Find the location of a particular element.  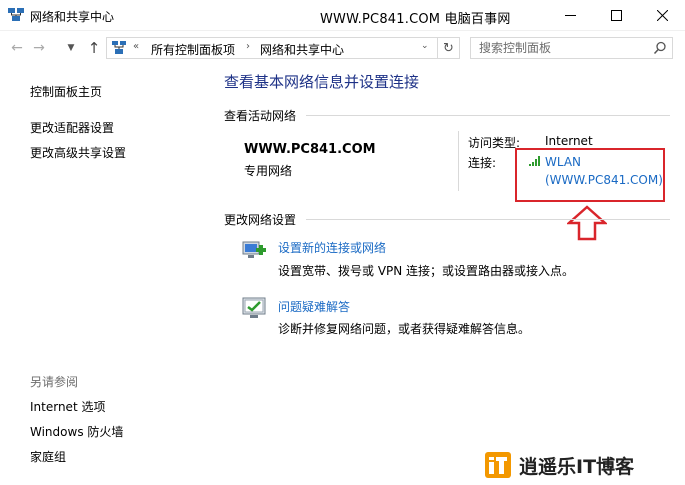

title-bar: 网络和共享中心 WWW.PC841.COM 电脑百事网 is located at coordinates (342, 15).